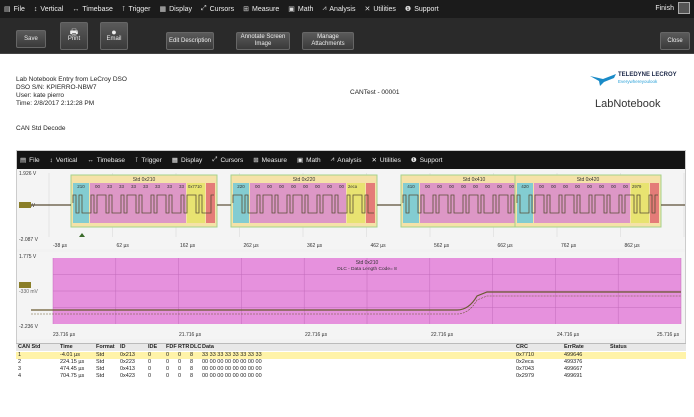 The height and width of the screenshot is (417, 694). What do you see at coordinates (136, 9) in the screenshot?
I see `menu-trigger: ⊺ Trigger` at bounding box center [136, 9].